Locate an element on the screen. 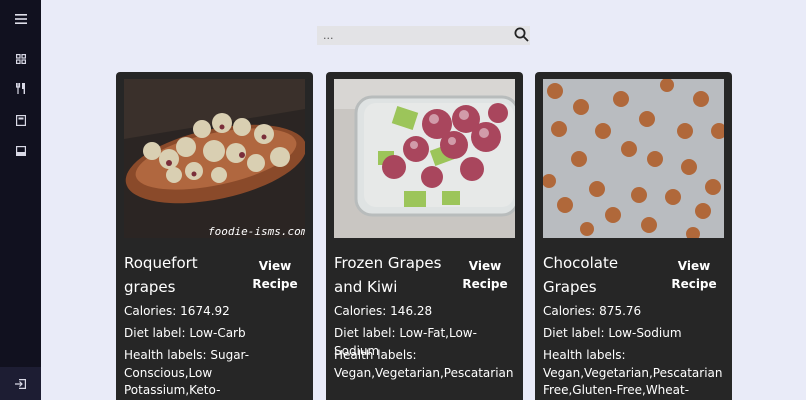 This screenshot has height=400, width=806. recipe-calories: Calories: 146.28 is located at coordinates (383, 311).